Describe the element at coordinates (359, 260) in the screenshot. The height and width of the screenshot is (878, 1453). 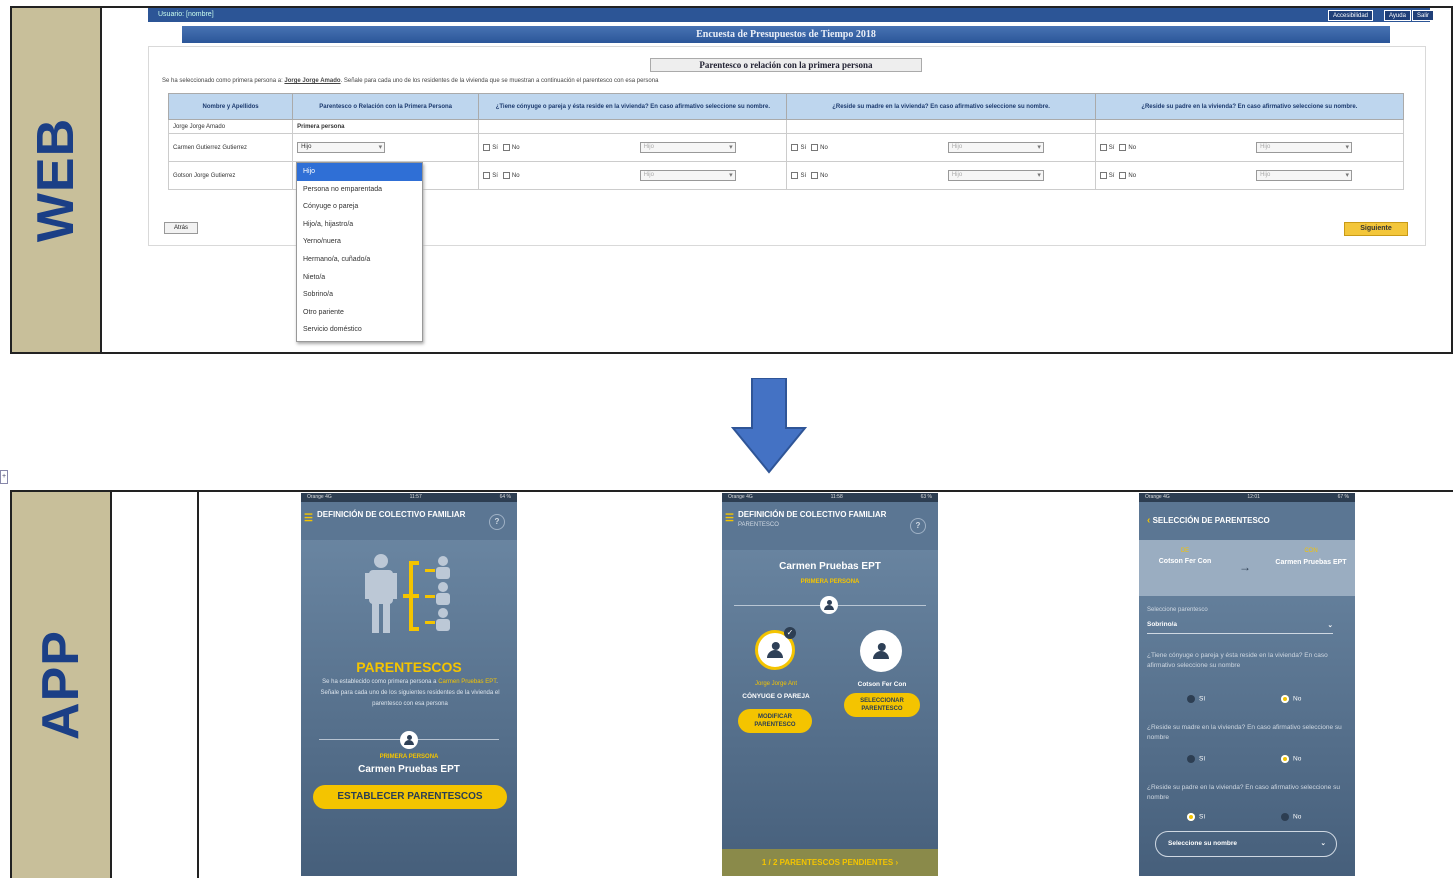
I see `dropdown-option: Hermano/a, cuñado/a` at that location.